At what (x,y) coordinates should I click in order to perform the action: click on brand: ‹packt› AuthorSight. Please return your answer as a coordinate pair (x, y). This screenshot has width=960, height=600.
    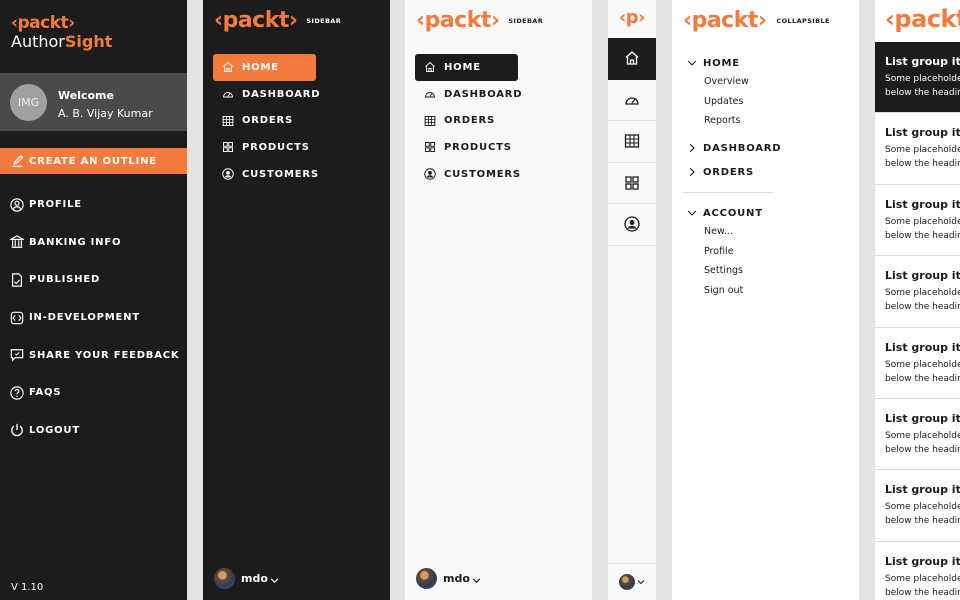
    Looking at the image, I should click on (93, 26).